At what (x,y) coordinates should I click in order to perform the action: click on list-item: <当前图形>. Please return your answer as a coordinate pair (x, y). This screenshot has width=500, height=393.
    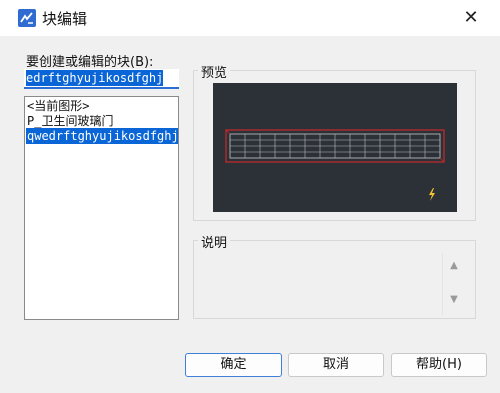
    Looking at the image, I should click on (102, 106).